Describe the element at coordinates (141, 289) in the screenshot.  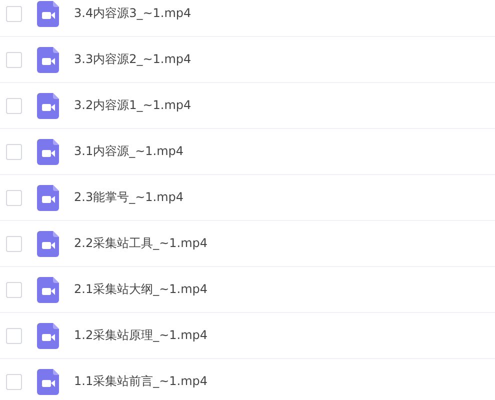
I see `file-name: 2.1采集站大纲_~1.mp4` at that location.